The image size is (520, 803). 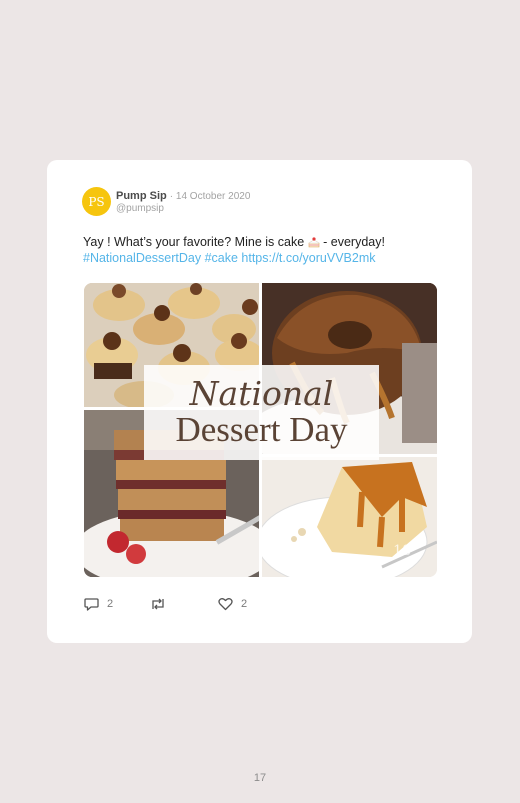 I want to click on media-title-overlay: National Dessert Day, so click(x=261, y=412).